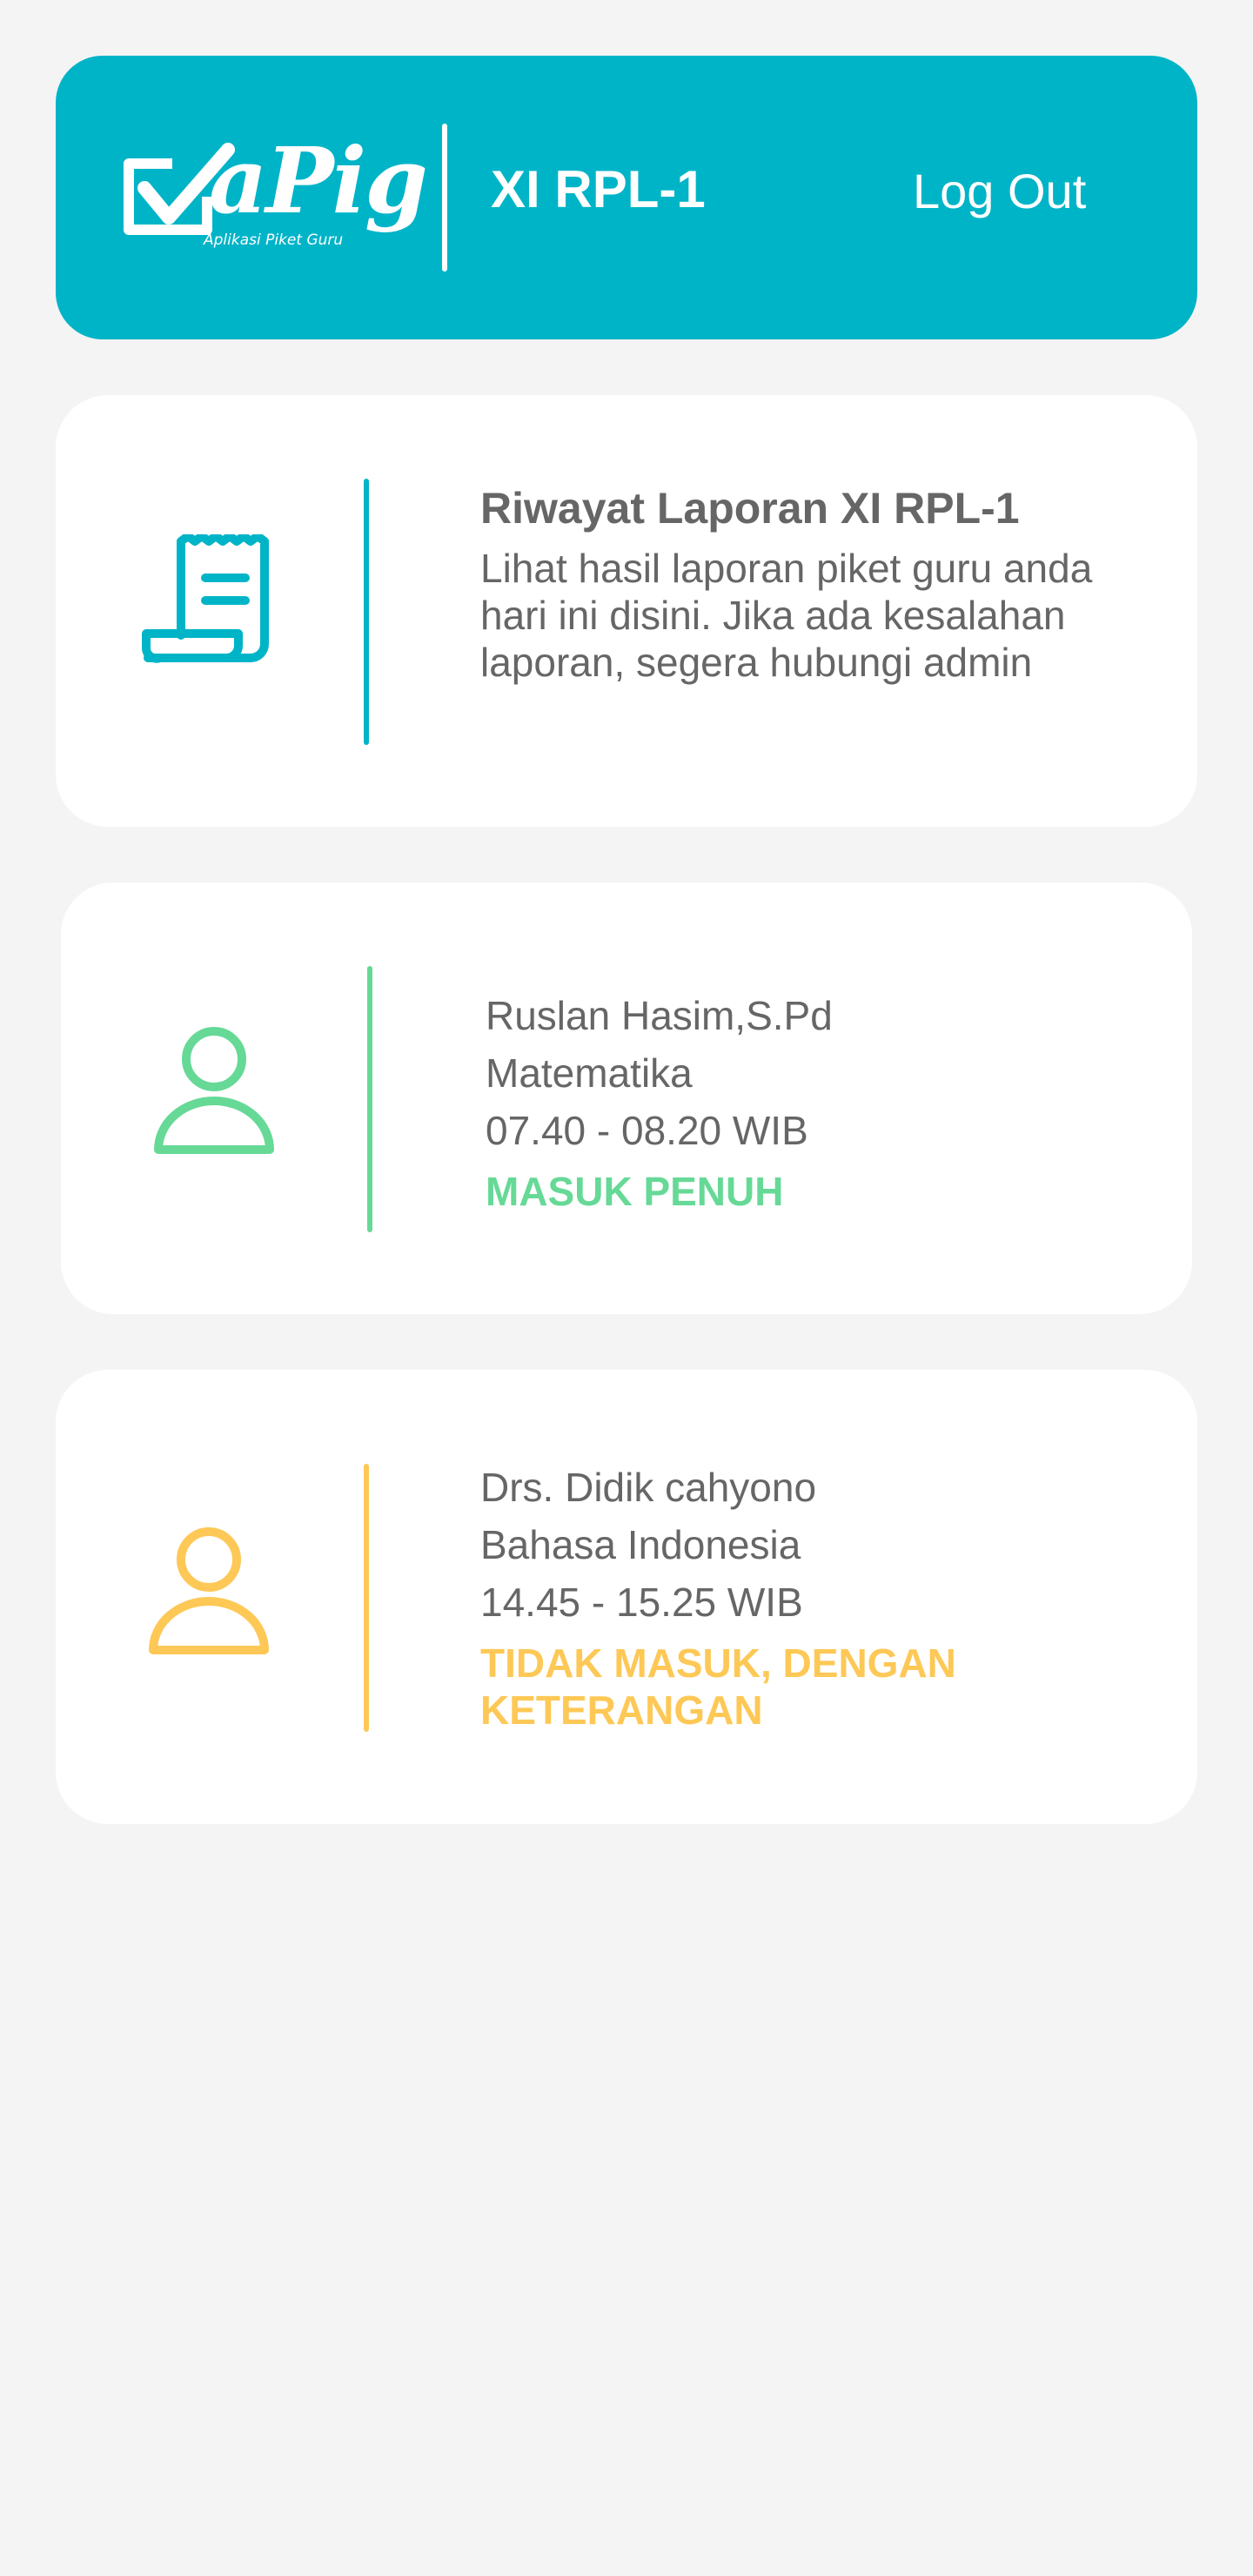 The height and width of the screenshot is (2576, 1253). I want to click on logo-subtitle: Aplikasi Piket Guru, so click(274, 240).